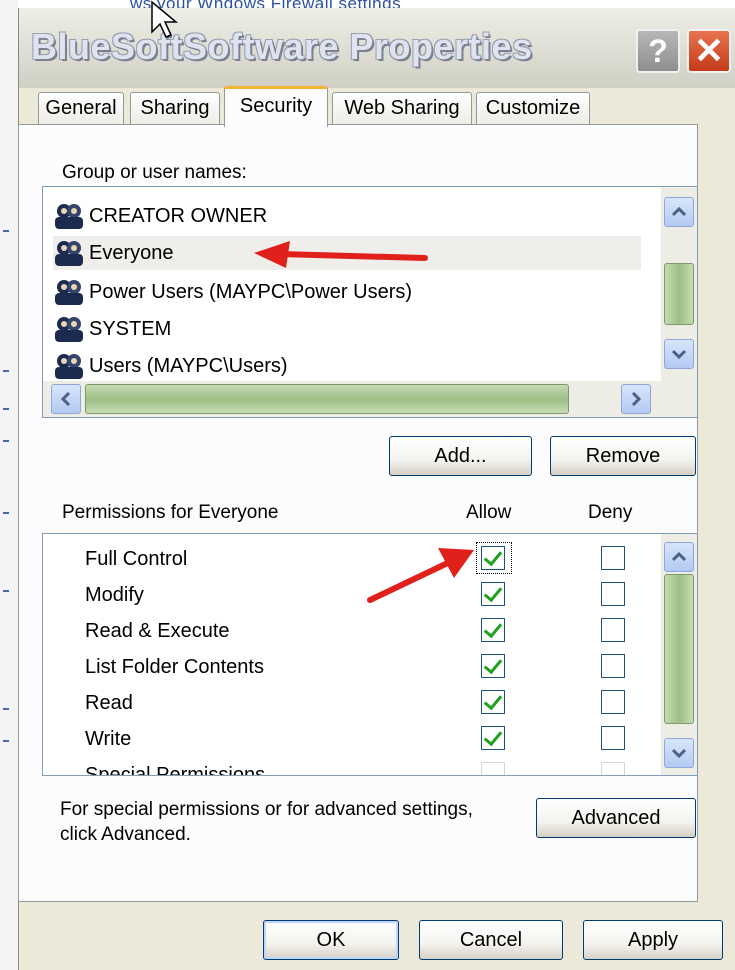  Describe the element at coordinates (347, 329) in the screenshot. I see `list-item: SYSTEM` at that location.